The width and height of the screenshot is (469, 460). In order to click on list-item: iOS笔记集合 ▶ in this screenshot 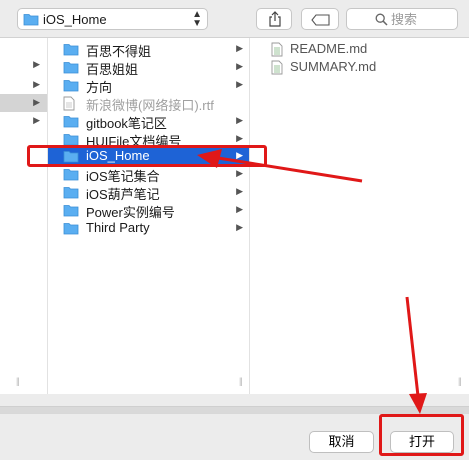, I will do `click(148, 174)`.